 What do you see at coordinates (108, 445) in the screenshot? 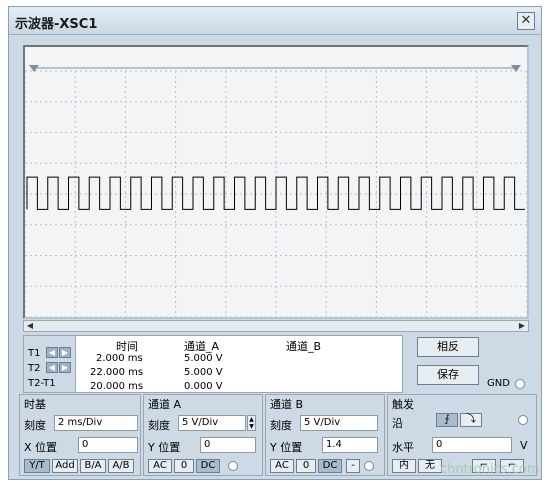
I see `xpos-field: 0` at bounding box center [108, 445].